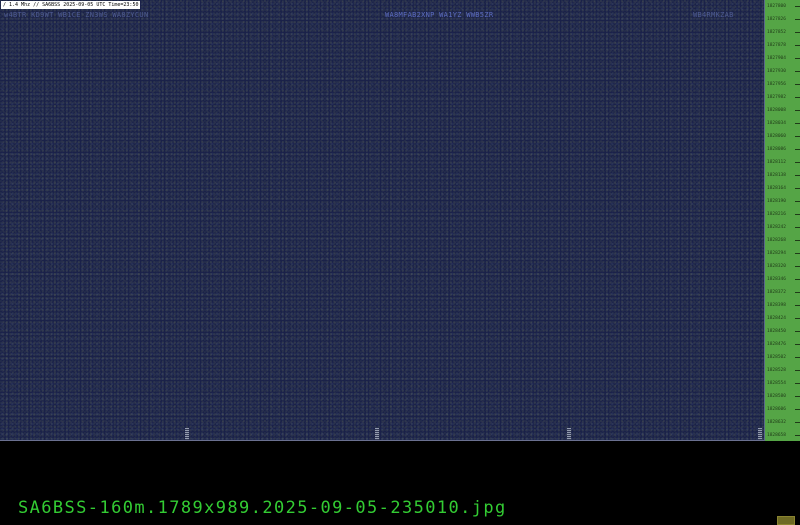 Image resolution: width=800 pixels, height=525 pixels. Describe the element at coordinates (782, 58) in the screenshot. I see `scale-label: 1827904` at that location.